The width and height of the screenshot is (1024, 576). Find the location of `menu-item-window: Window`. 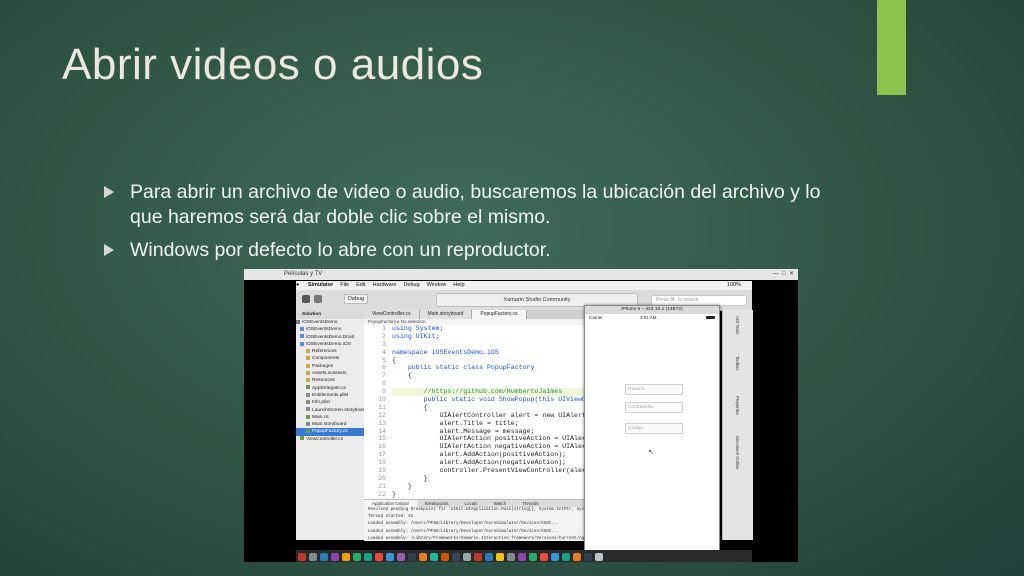

menu-item-window: Window is located at coordinates (437, 285).